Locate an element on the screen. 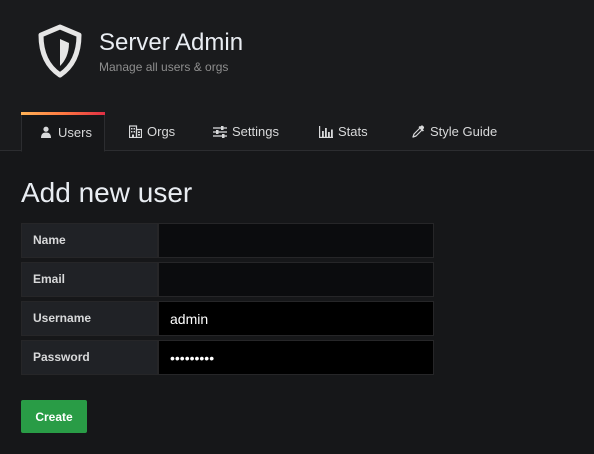  tab-settings-label: Settings is located at coordinates (255, 131).